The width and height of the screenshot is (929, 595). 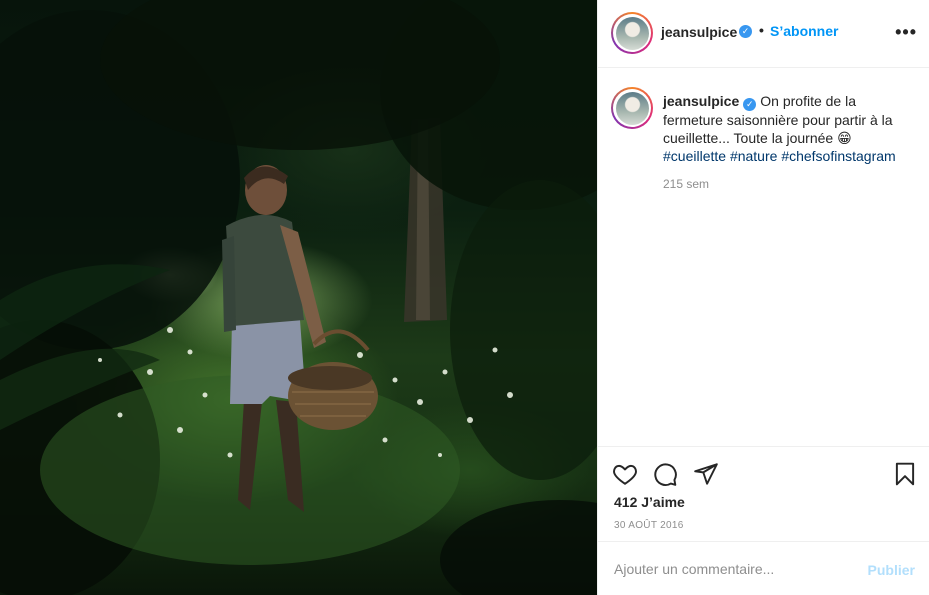 I want to click on follow-button: S’abonner, so click(x=804, y=31).